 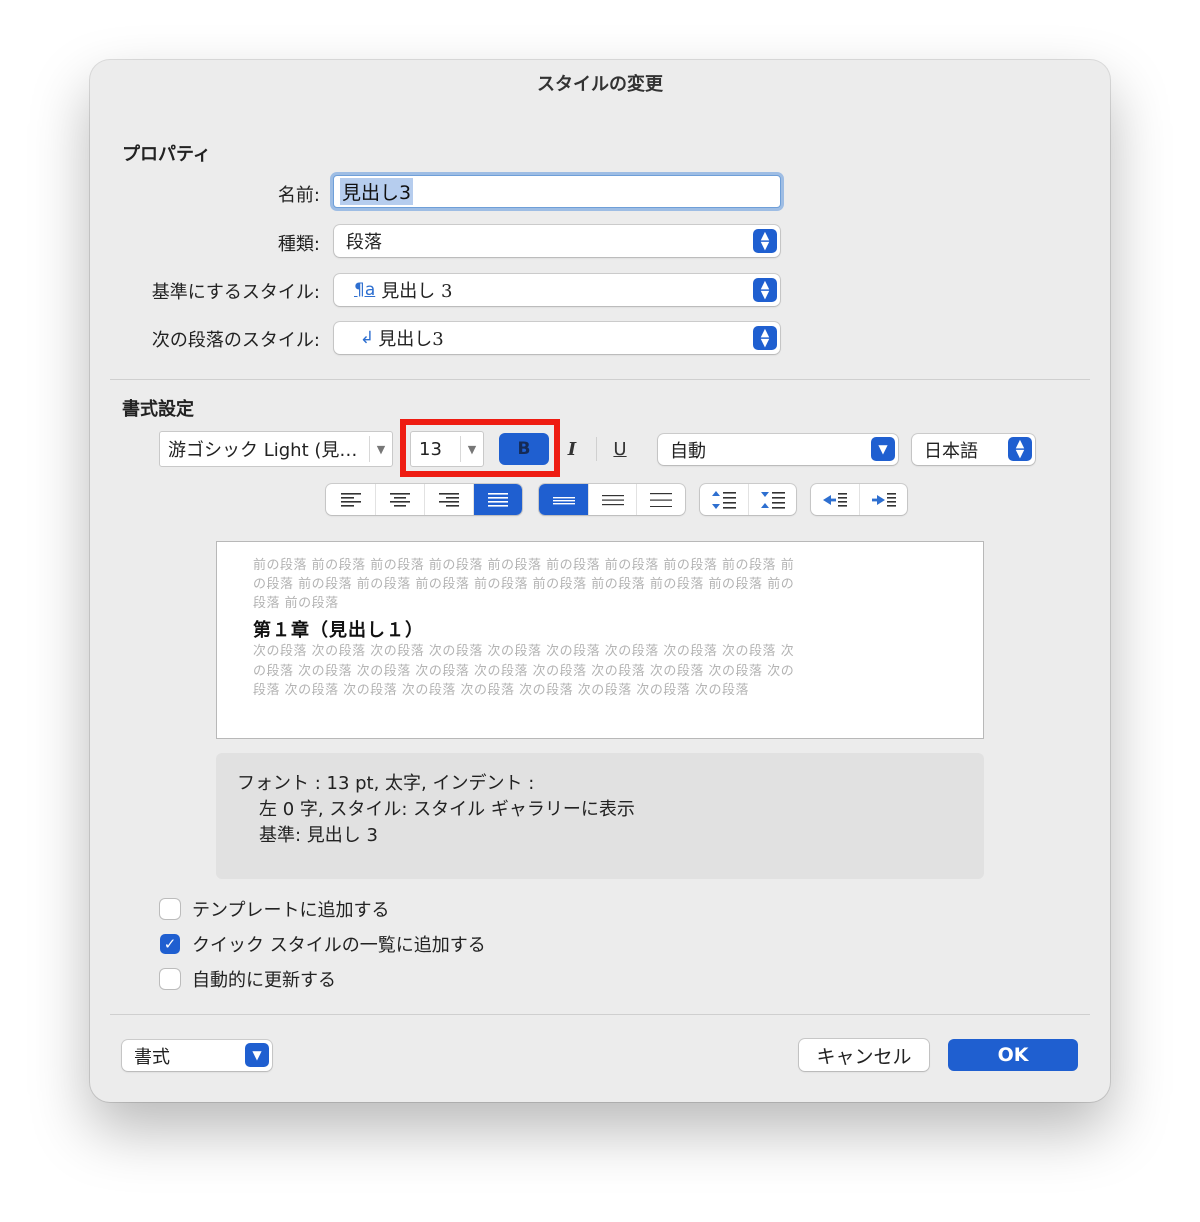 What do you see at coordinates (365, 290) in the screenshot?
I see `paragraph-style-icon: ¶a` at bounding box center [365, 290].